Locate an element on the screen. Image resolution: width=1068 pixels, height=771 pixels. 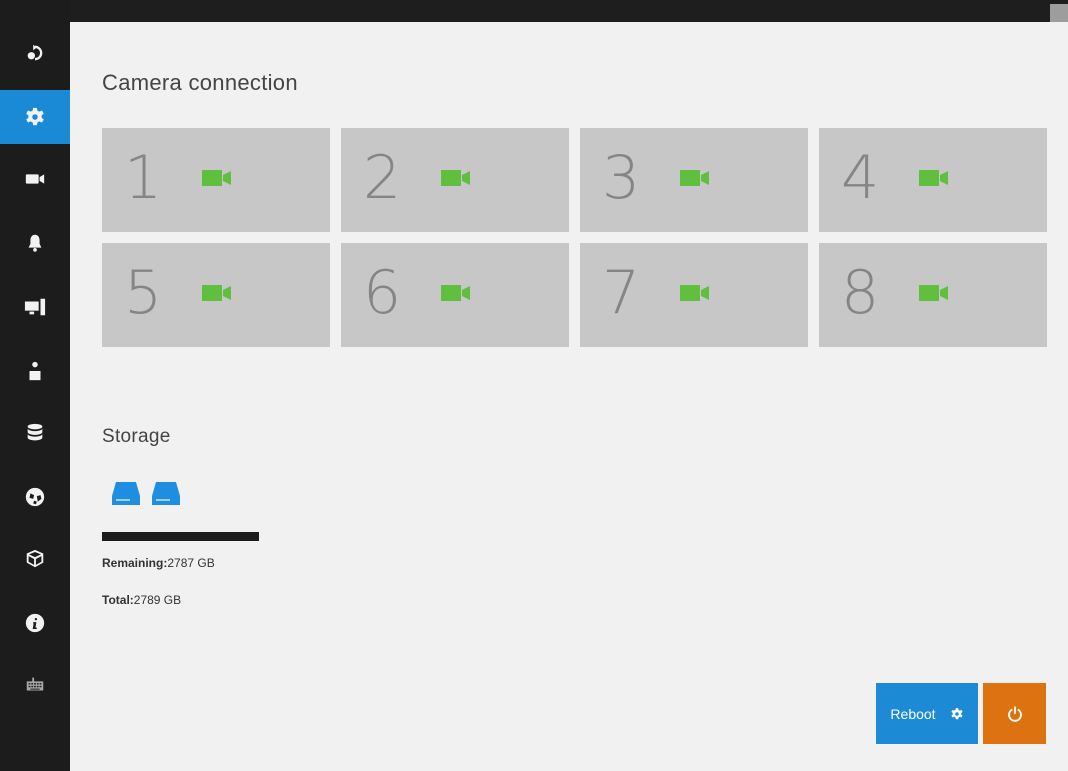
remaining-value: 2787 GB is located at coordinates (191, 563).